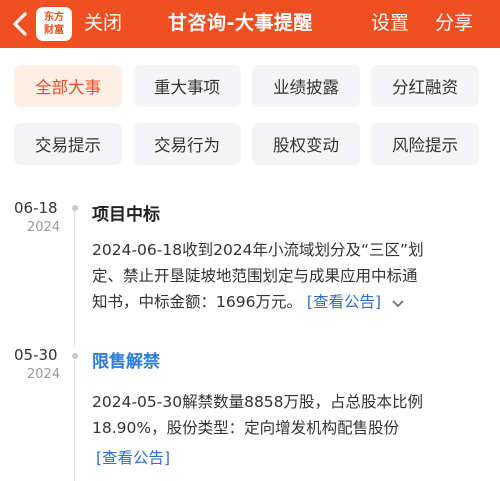 This screenshot has width=500, height=481. Describe the element at coordinates (68, 86) in the screenshot. I see `filter-chip-all: 全部大事` at that location.